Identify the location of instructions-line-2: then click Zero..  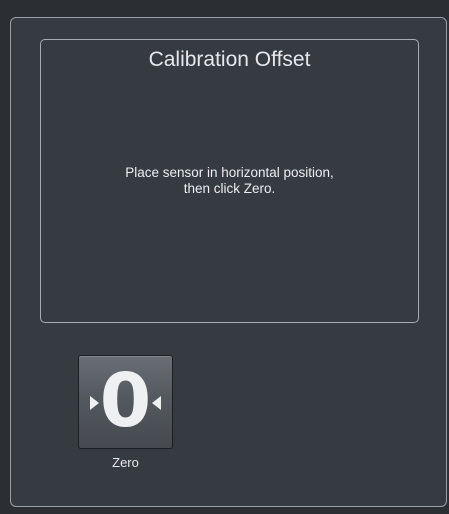
(229, 188).